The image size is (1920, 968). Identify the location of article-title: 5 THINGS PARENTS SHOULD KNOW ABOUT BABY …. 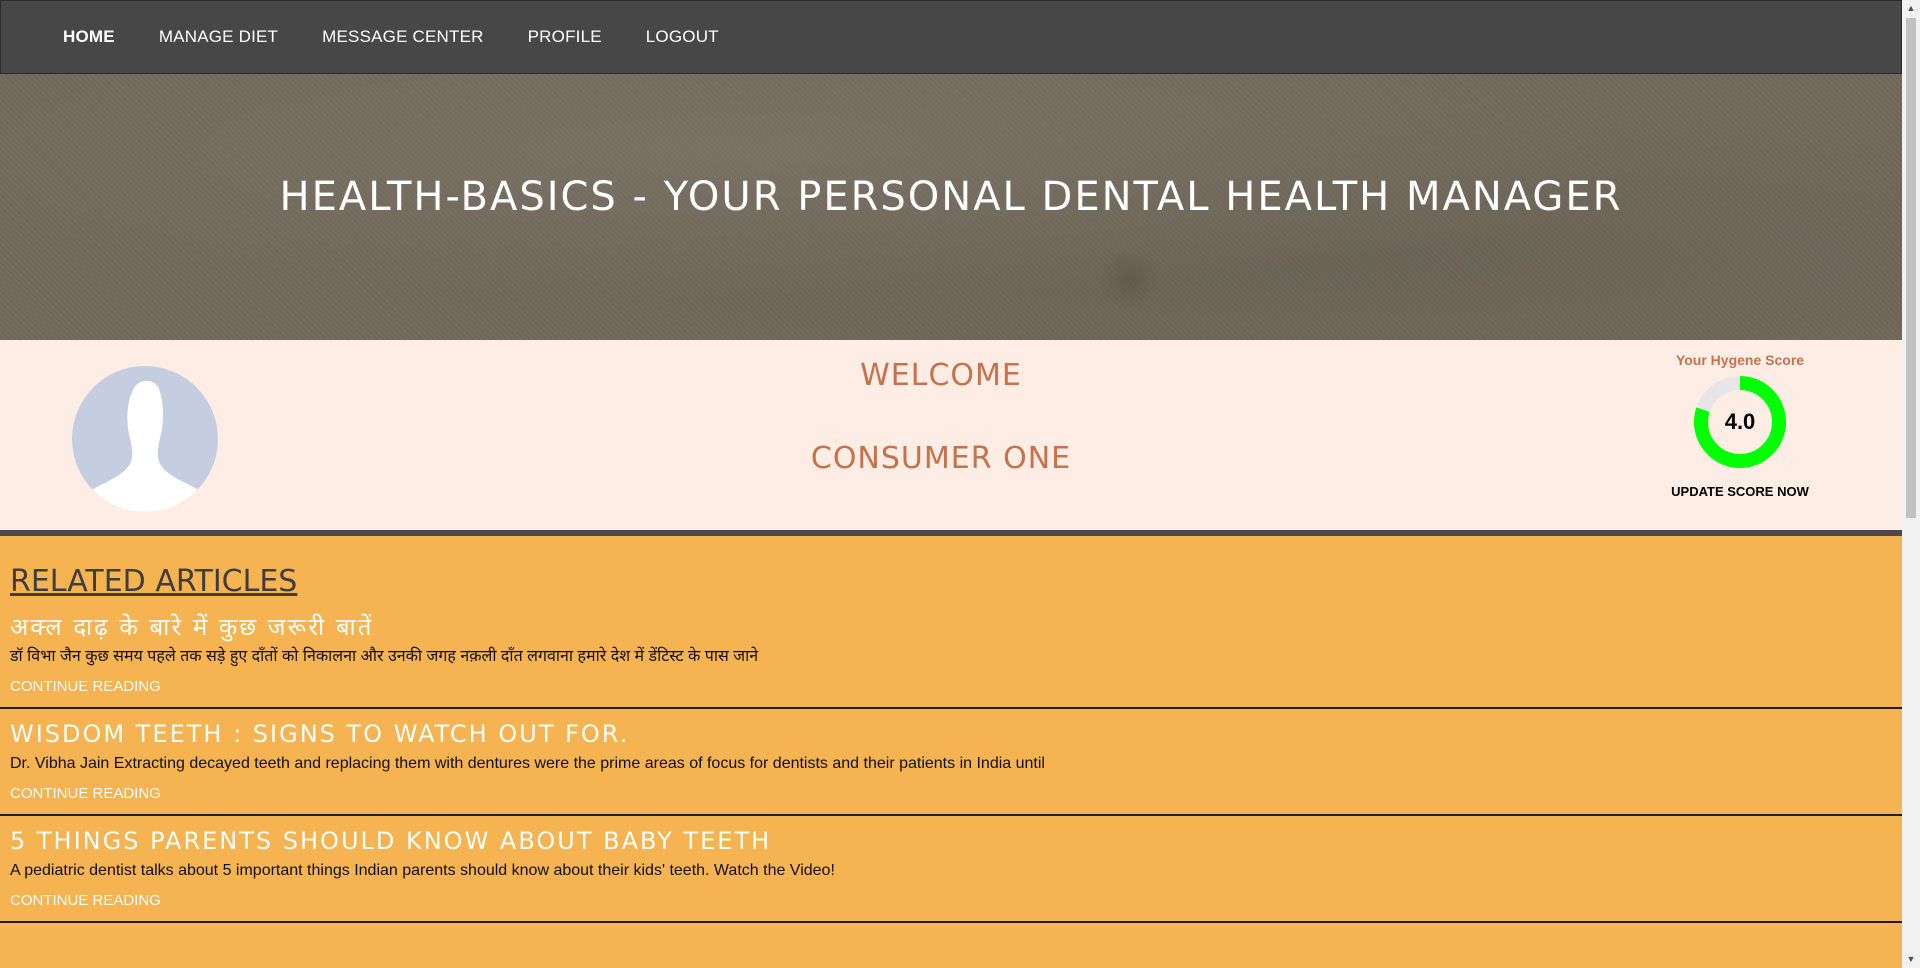
(391, 841).